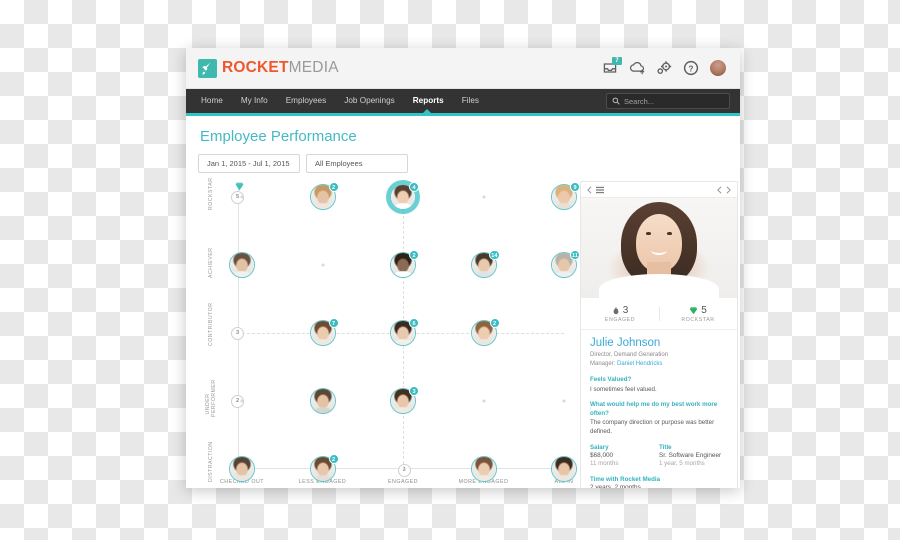 The image size is (900, 540). What do you see at coordinates (639, 364) in the screenshot?
I see `manager-link: Daniel Hendricks` at bounding box center [639, 364].